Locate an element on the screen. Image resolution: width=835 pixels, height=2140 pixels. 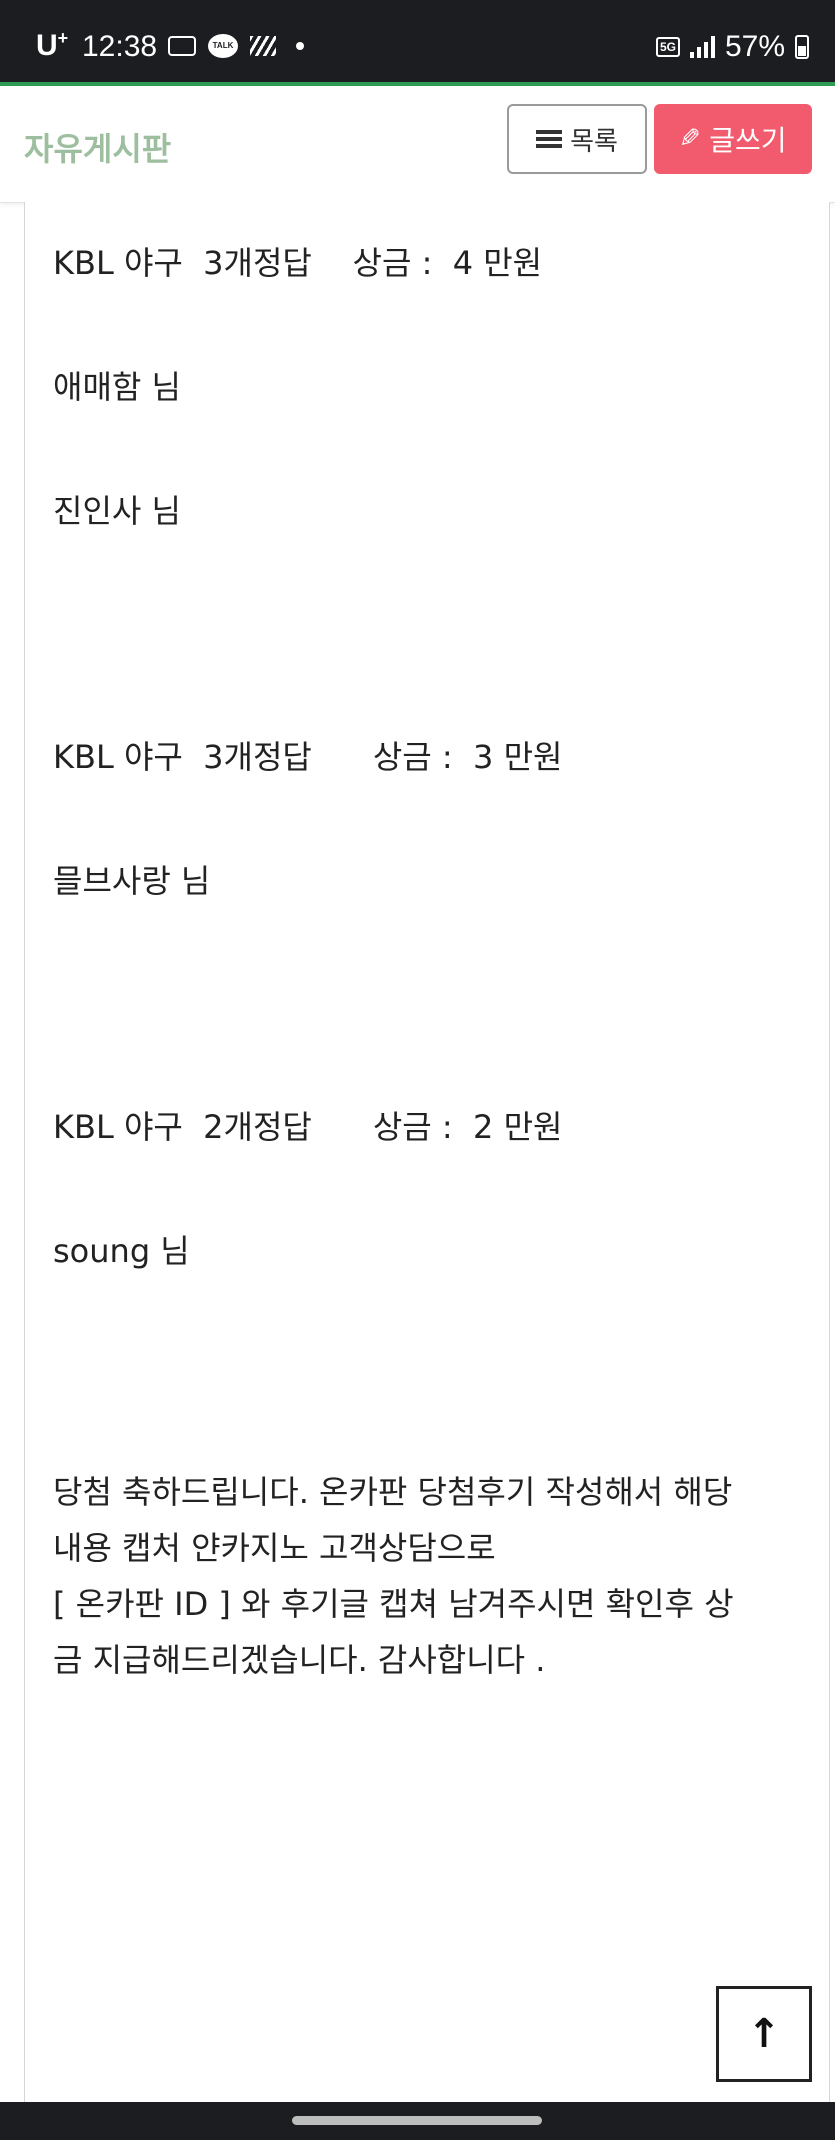
winner-name: 진인사 님 is located at coordinates (117, 511).